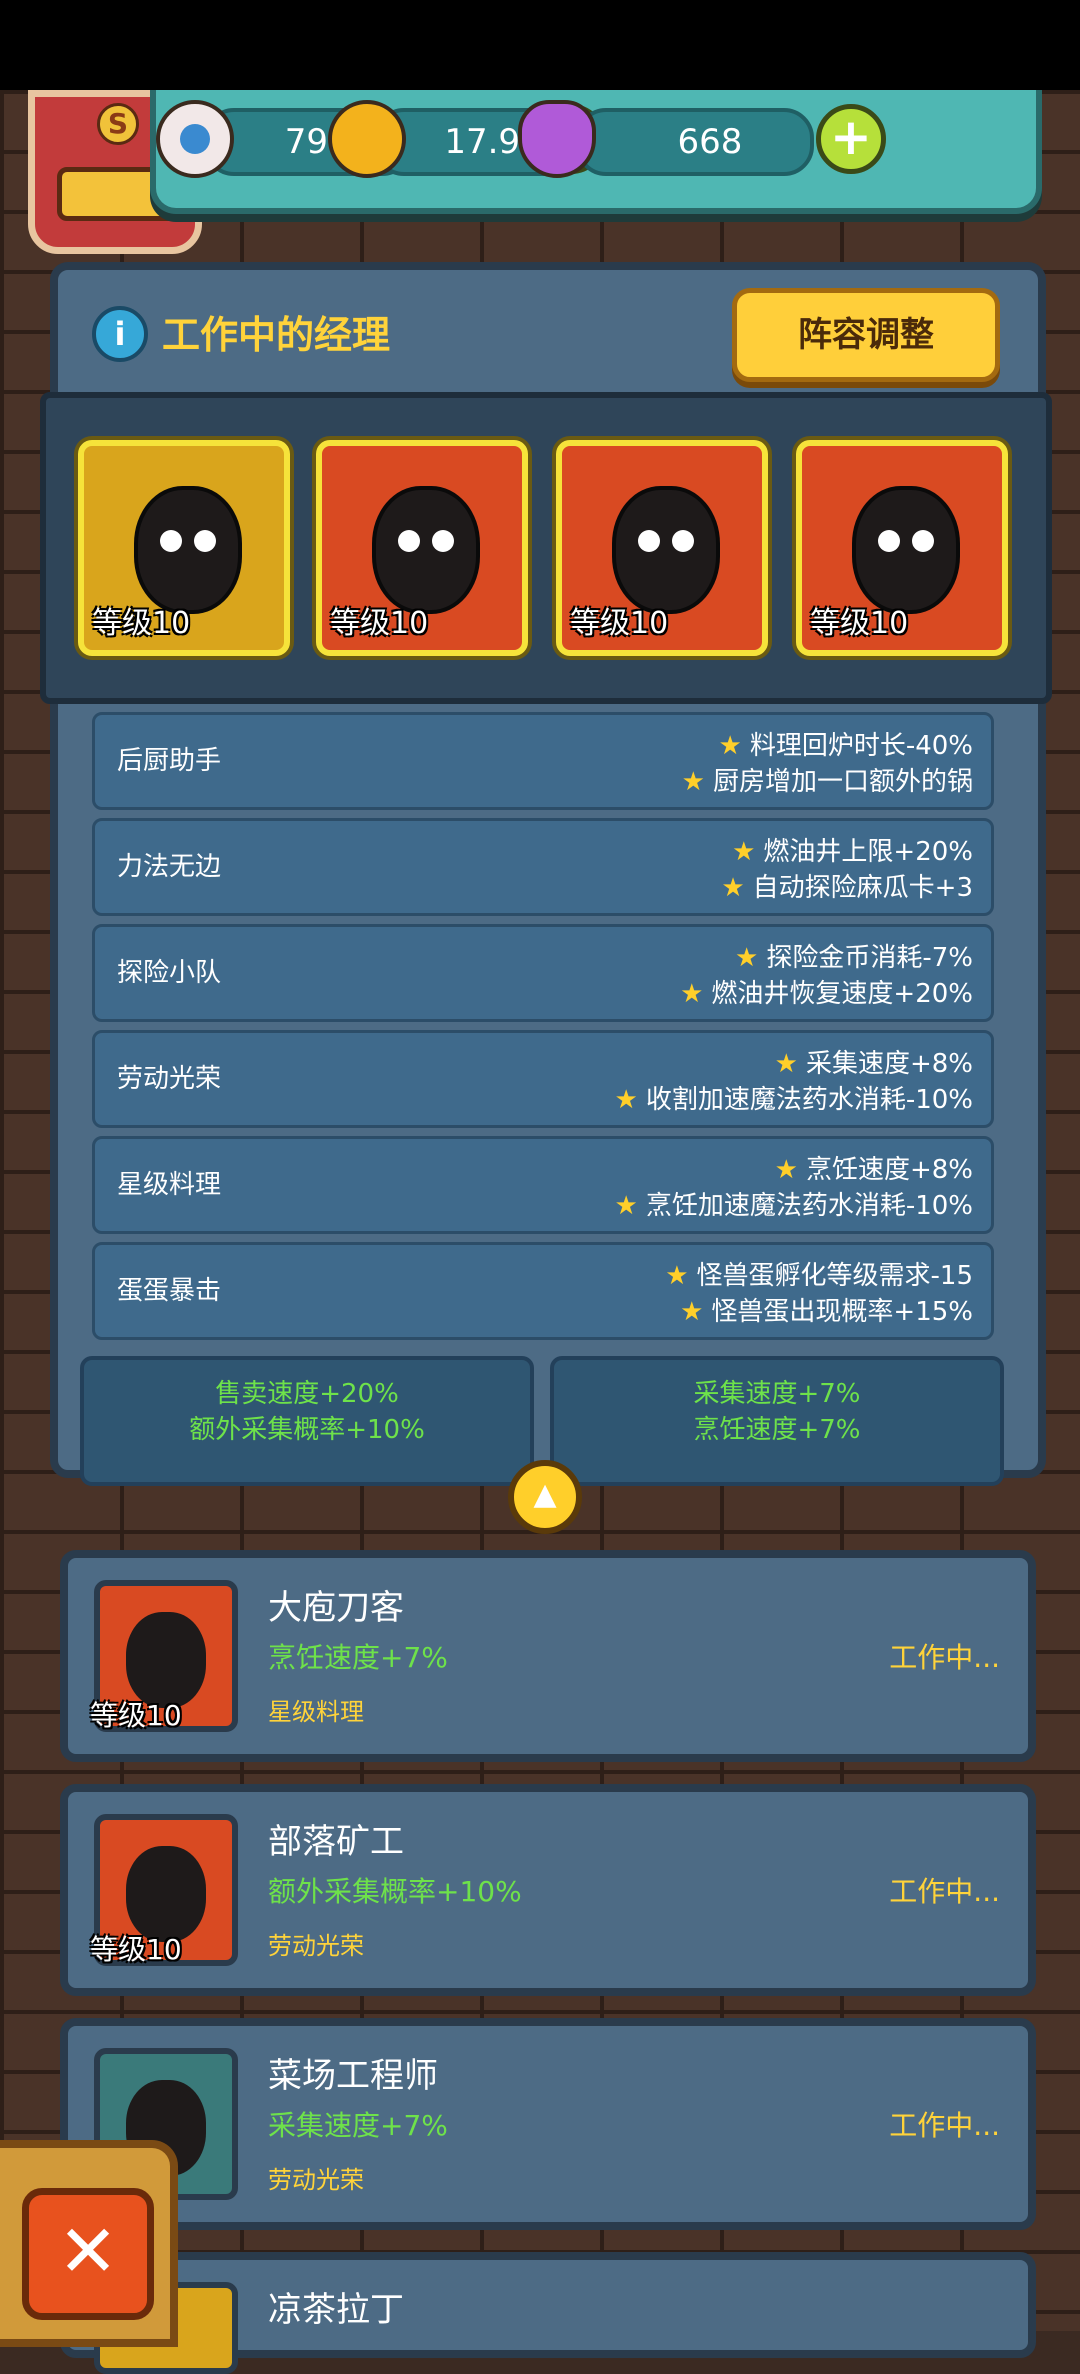  I want to click on skill-row: 星级料理 ★ 烹饪速度+8% ★ 烹饪加速魔法药水消耗-10%, so click(543, 1185).